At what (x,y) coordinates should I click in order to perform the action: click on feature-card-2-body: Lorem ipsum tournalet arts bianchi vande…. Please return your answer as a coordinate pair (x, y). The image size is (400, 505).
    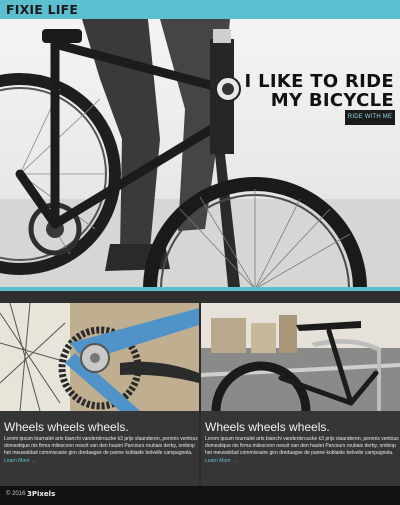
    Looking at the image, I should click on (302, 446).